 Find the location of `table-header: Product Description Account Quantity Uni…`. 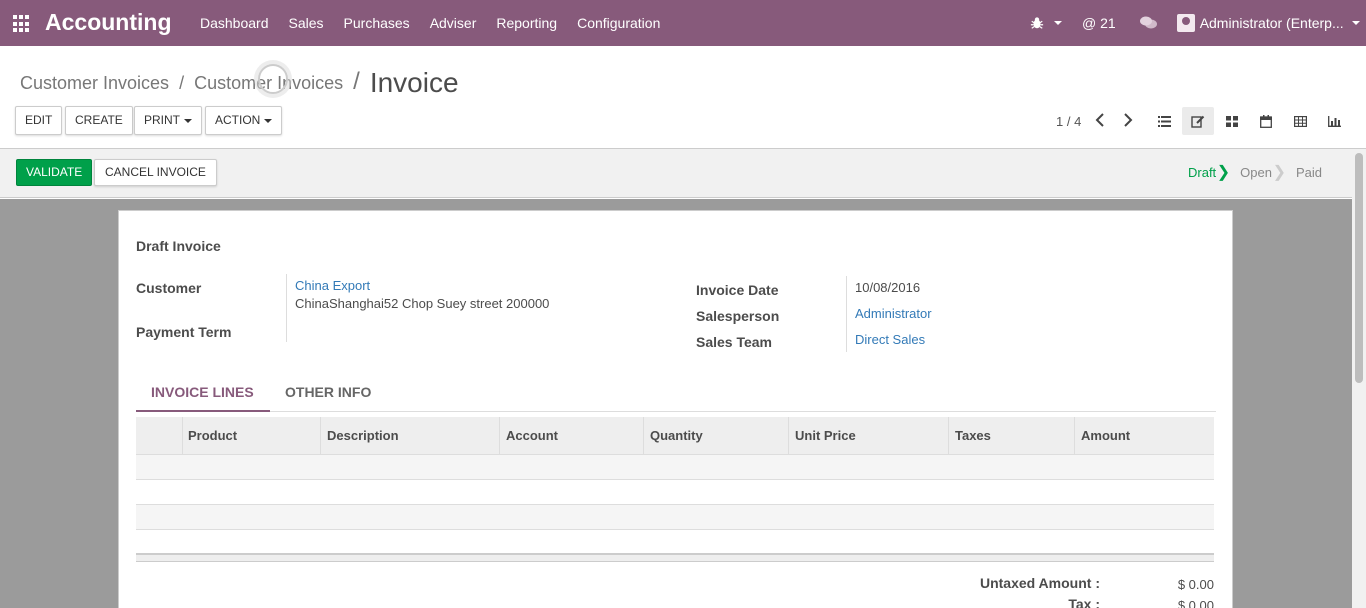

table-header: Product Description Account Quantity Uni… is located at coordinates (675, 436).